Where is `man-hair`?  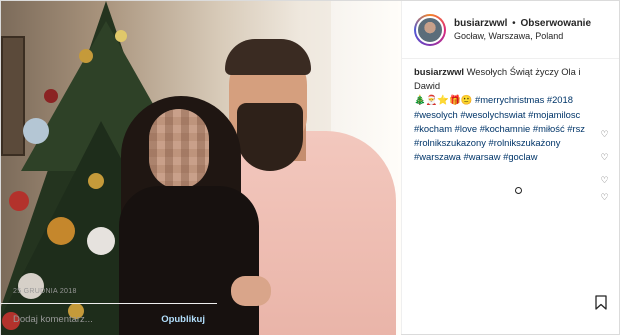
man-hair is located at coordinates (268, 57).